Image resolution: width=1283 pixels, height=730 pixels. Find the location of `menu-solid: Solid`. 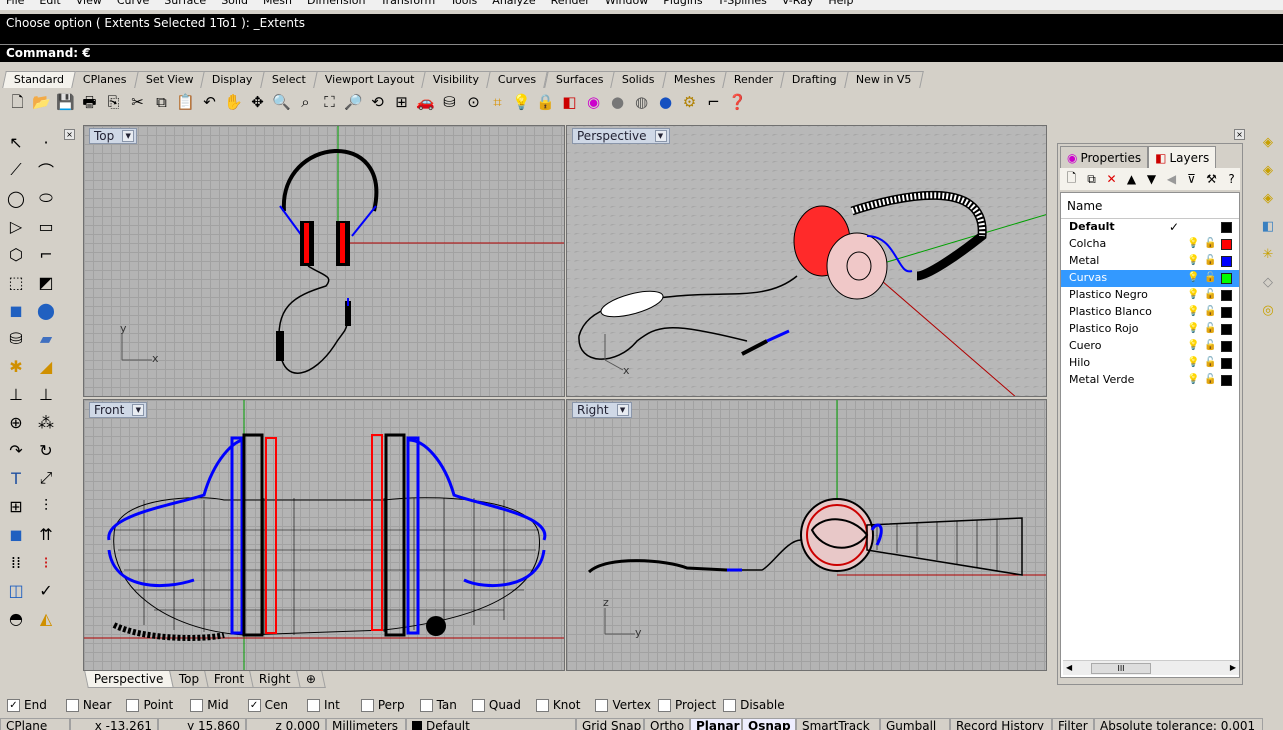

menu-solid: Solid is located at coordinates (236, 5).